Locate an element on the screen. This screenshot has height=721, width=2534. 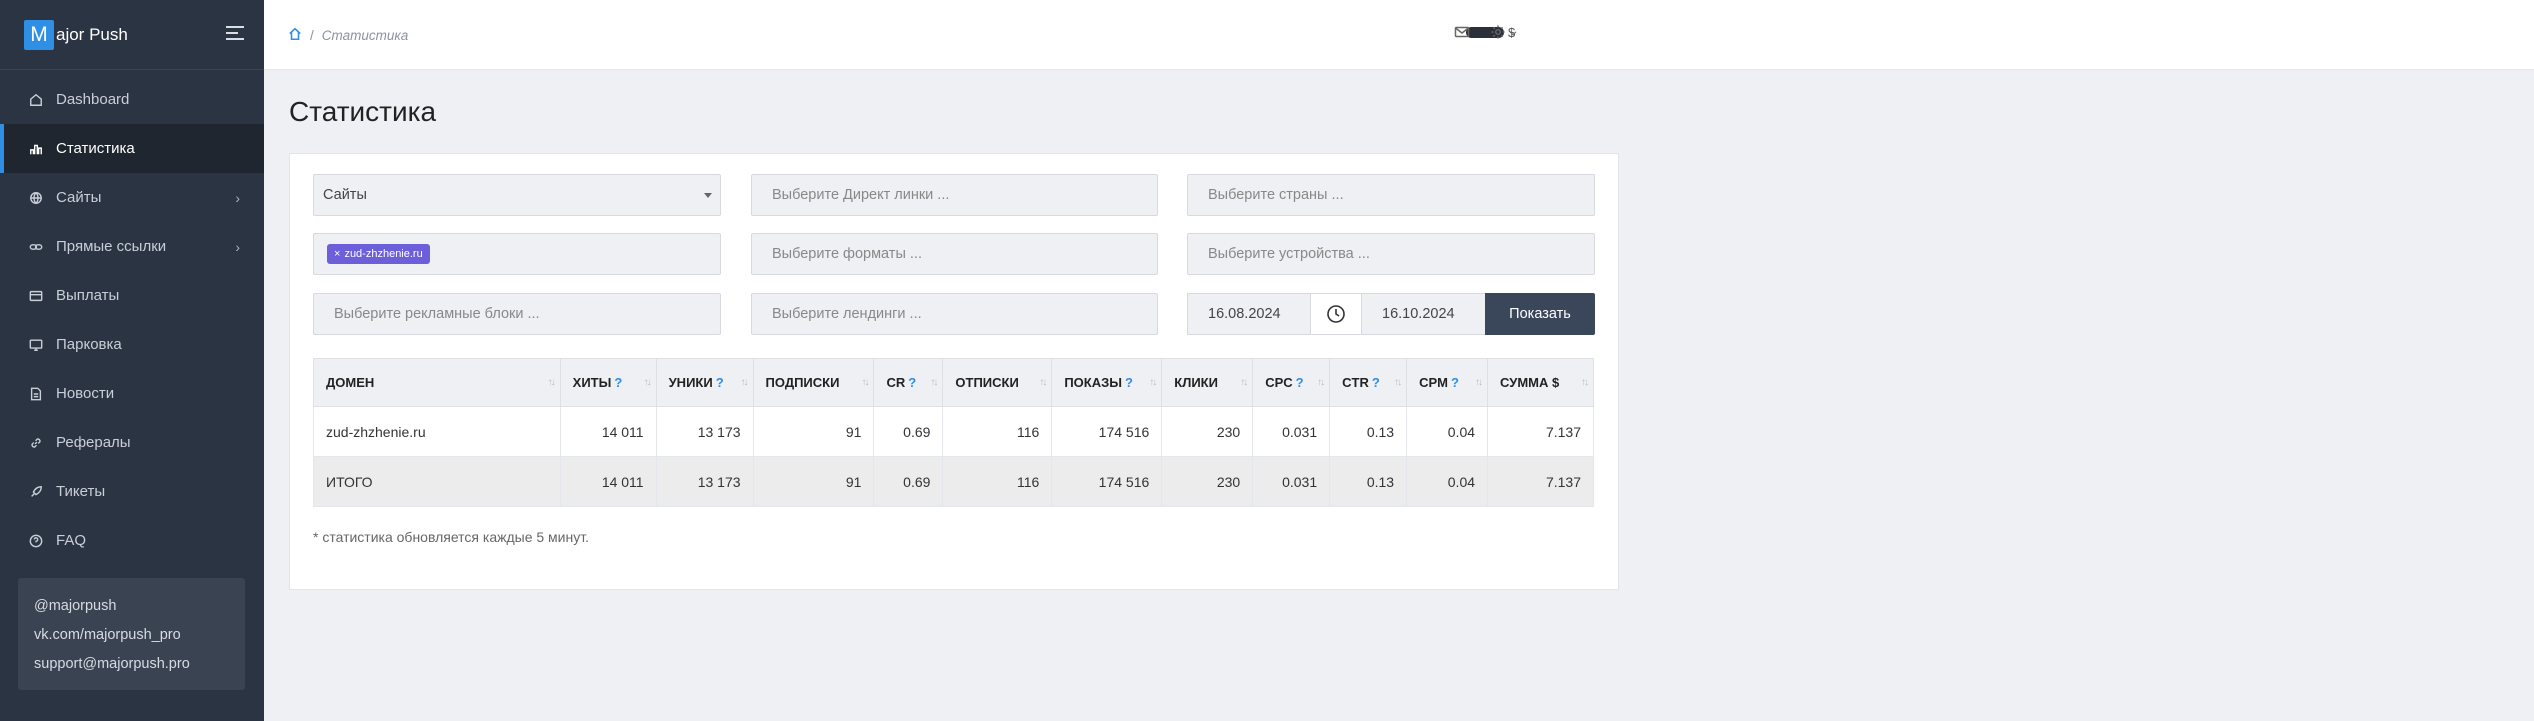
date-from-input: 16.08.2024 is located at coordinates (1249, 314).